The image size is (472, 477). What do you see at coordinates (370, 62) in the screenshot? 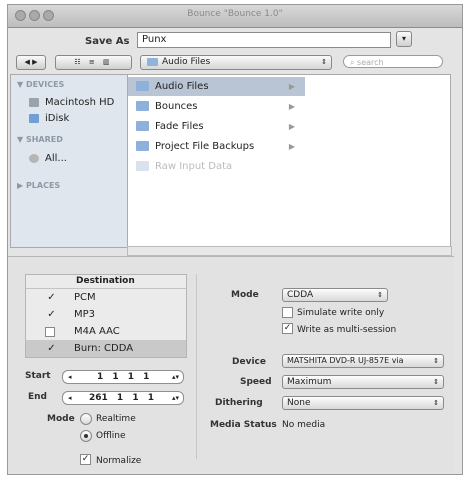
I see `search-placeholder: search` at bounding box center [370, 62].